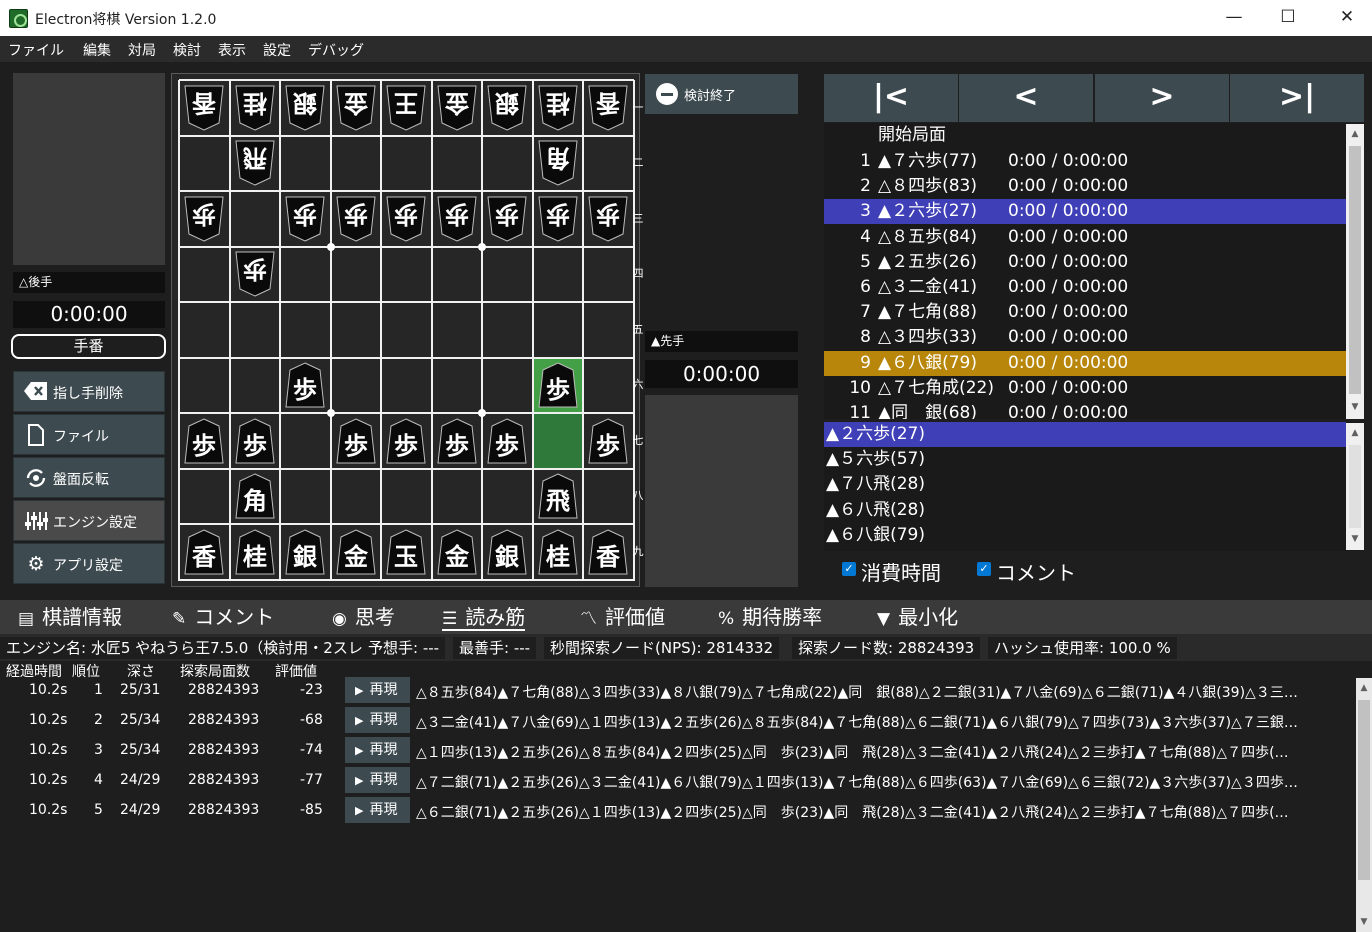  I want to click on record-row: 5 ▲２五歩(26) 0:00 / 0:00:00, so click(1085, 262).